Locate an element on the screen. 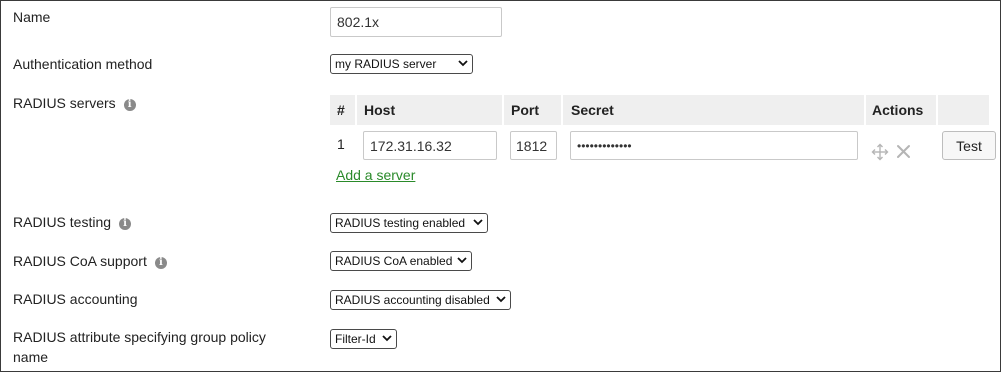 The width and height of the screenshot is (1001, 372). secret-value: ••••••••••••• is located at coordinates (604, 145).